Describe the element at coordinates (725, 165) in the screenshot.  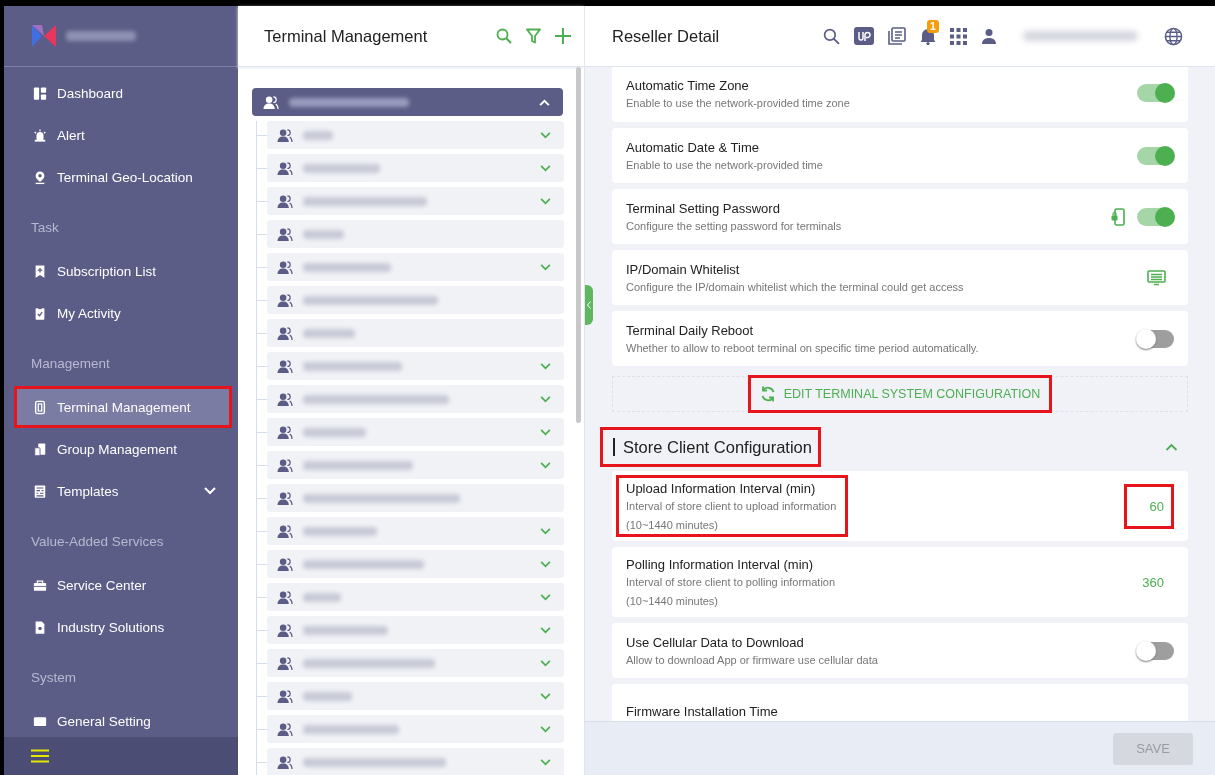
I see `setting-description: Enable to use the network-provided time` at that location.